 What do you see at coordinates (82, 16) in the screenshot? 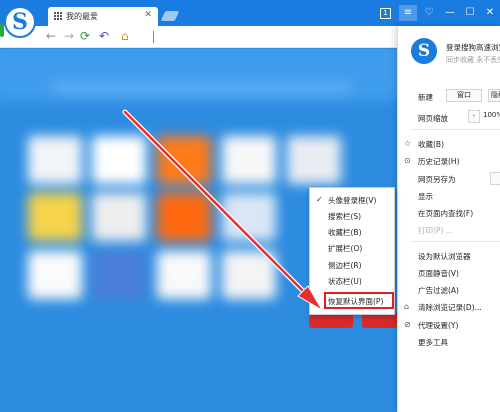
I see `tab-label: 我的最爱` at bounding box center [82, 16].